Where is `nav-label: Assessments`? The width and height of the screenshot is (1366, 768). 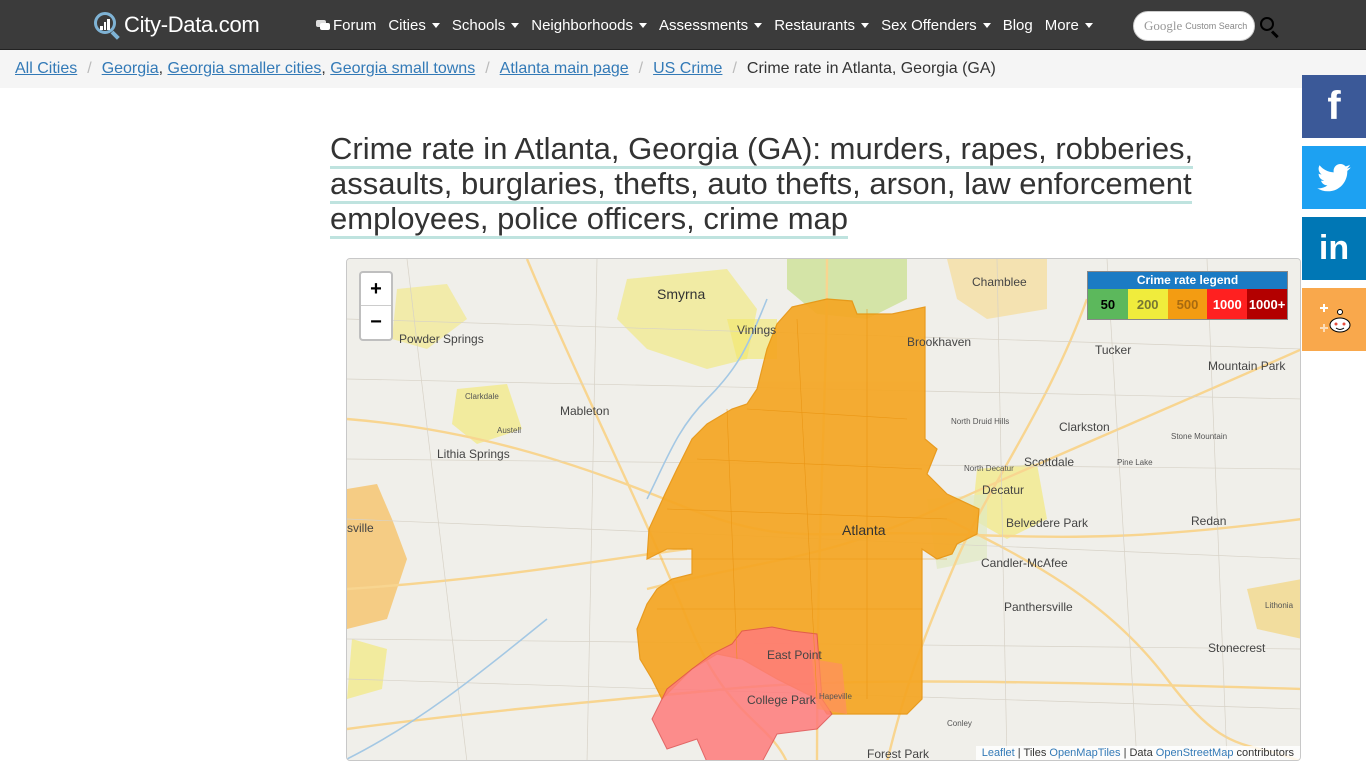
nav-label: Assessments is located at coordinates (703, 25).